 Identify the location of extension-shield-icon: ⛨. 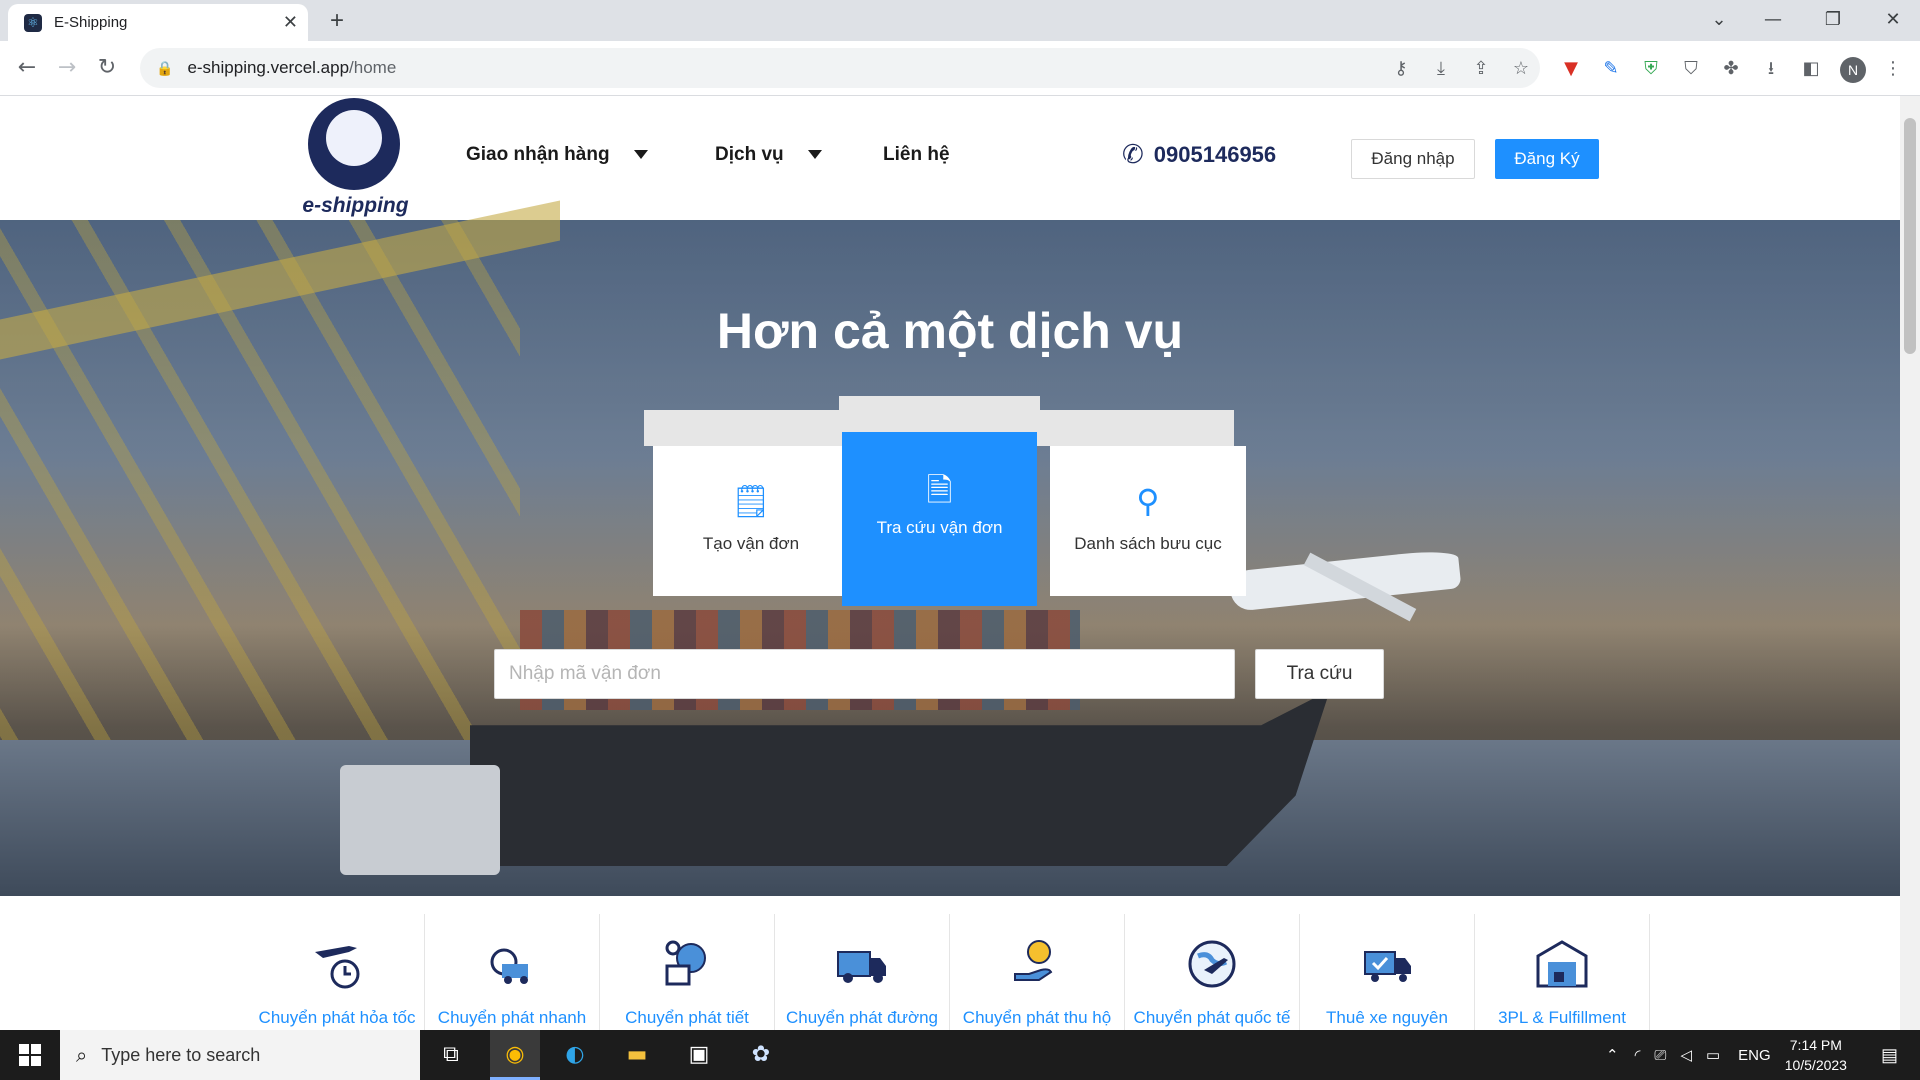
(1651, 69).